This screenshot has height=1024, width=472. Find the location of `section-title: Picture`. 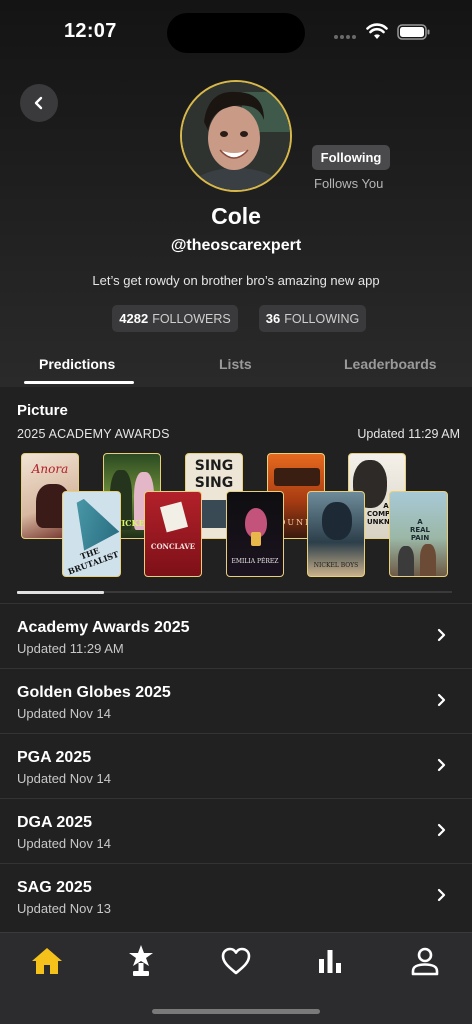

section-title: Picture is located at coordinates (42, 410).